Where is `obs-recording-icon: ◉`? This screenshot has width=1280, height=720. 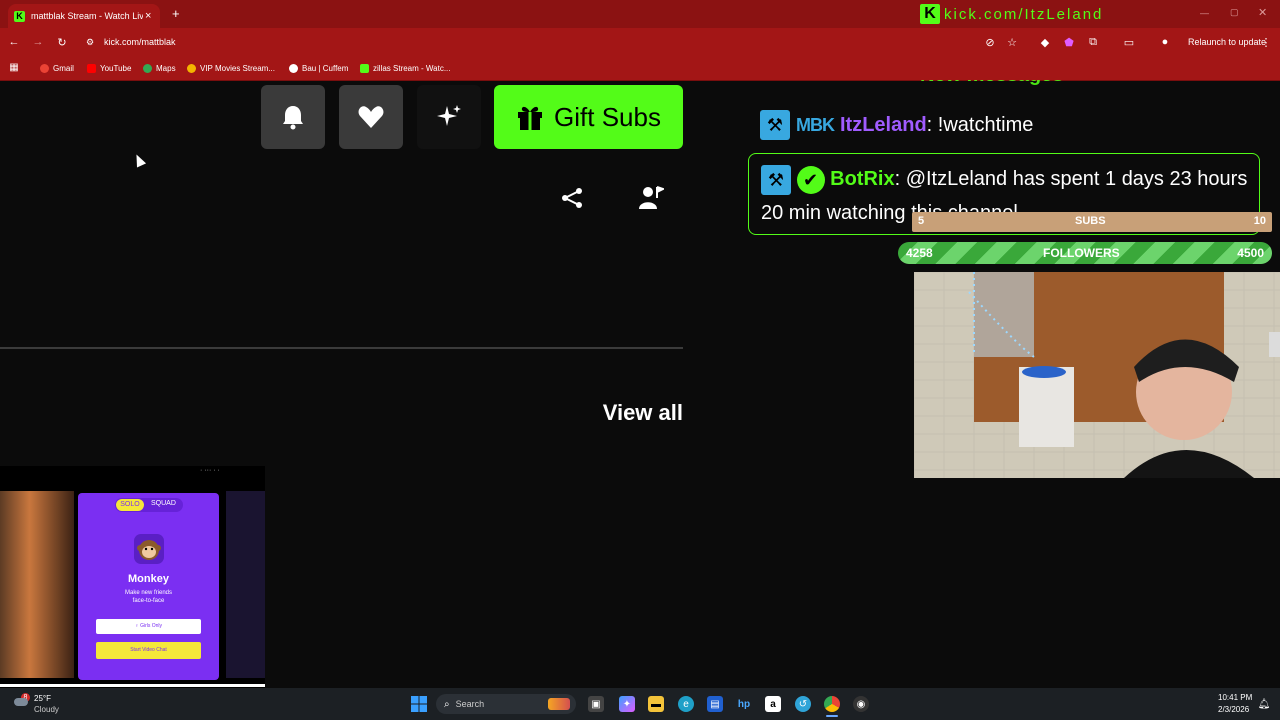
obs-recording-icon: ◉ is located at coordinates (861, 704).